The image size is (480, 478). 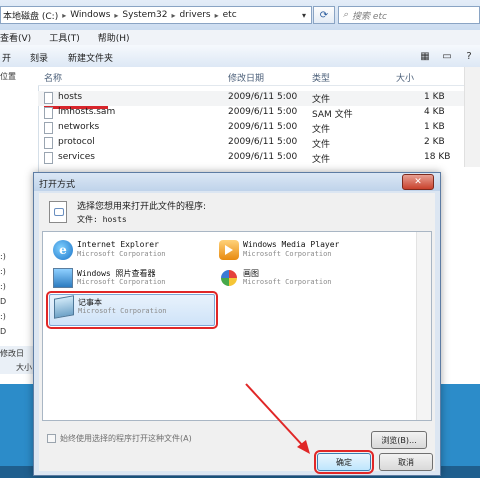 I want to click on close-button: ✕, so click(x=418, y=182).